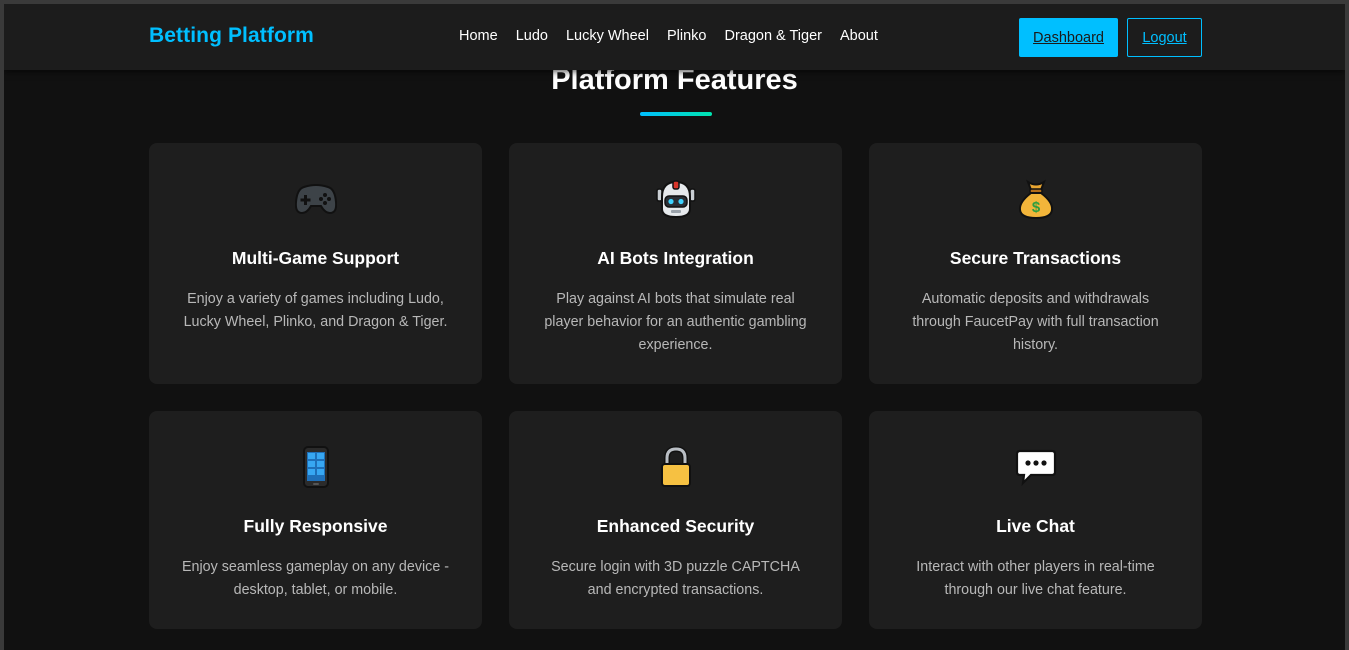  What do you see at coordinates (478, 36) in the screenshot?
I see `nav-home: Home` at bounding box center [478, 36].